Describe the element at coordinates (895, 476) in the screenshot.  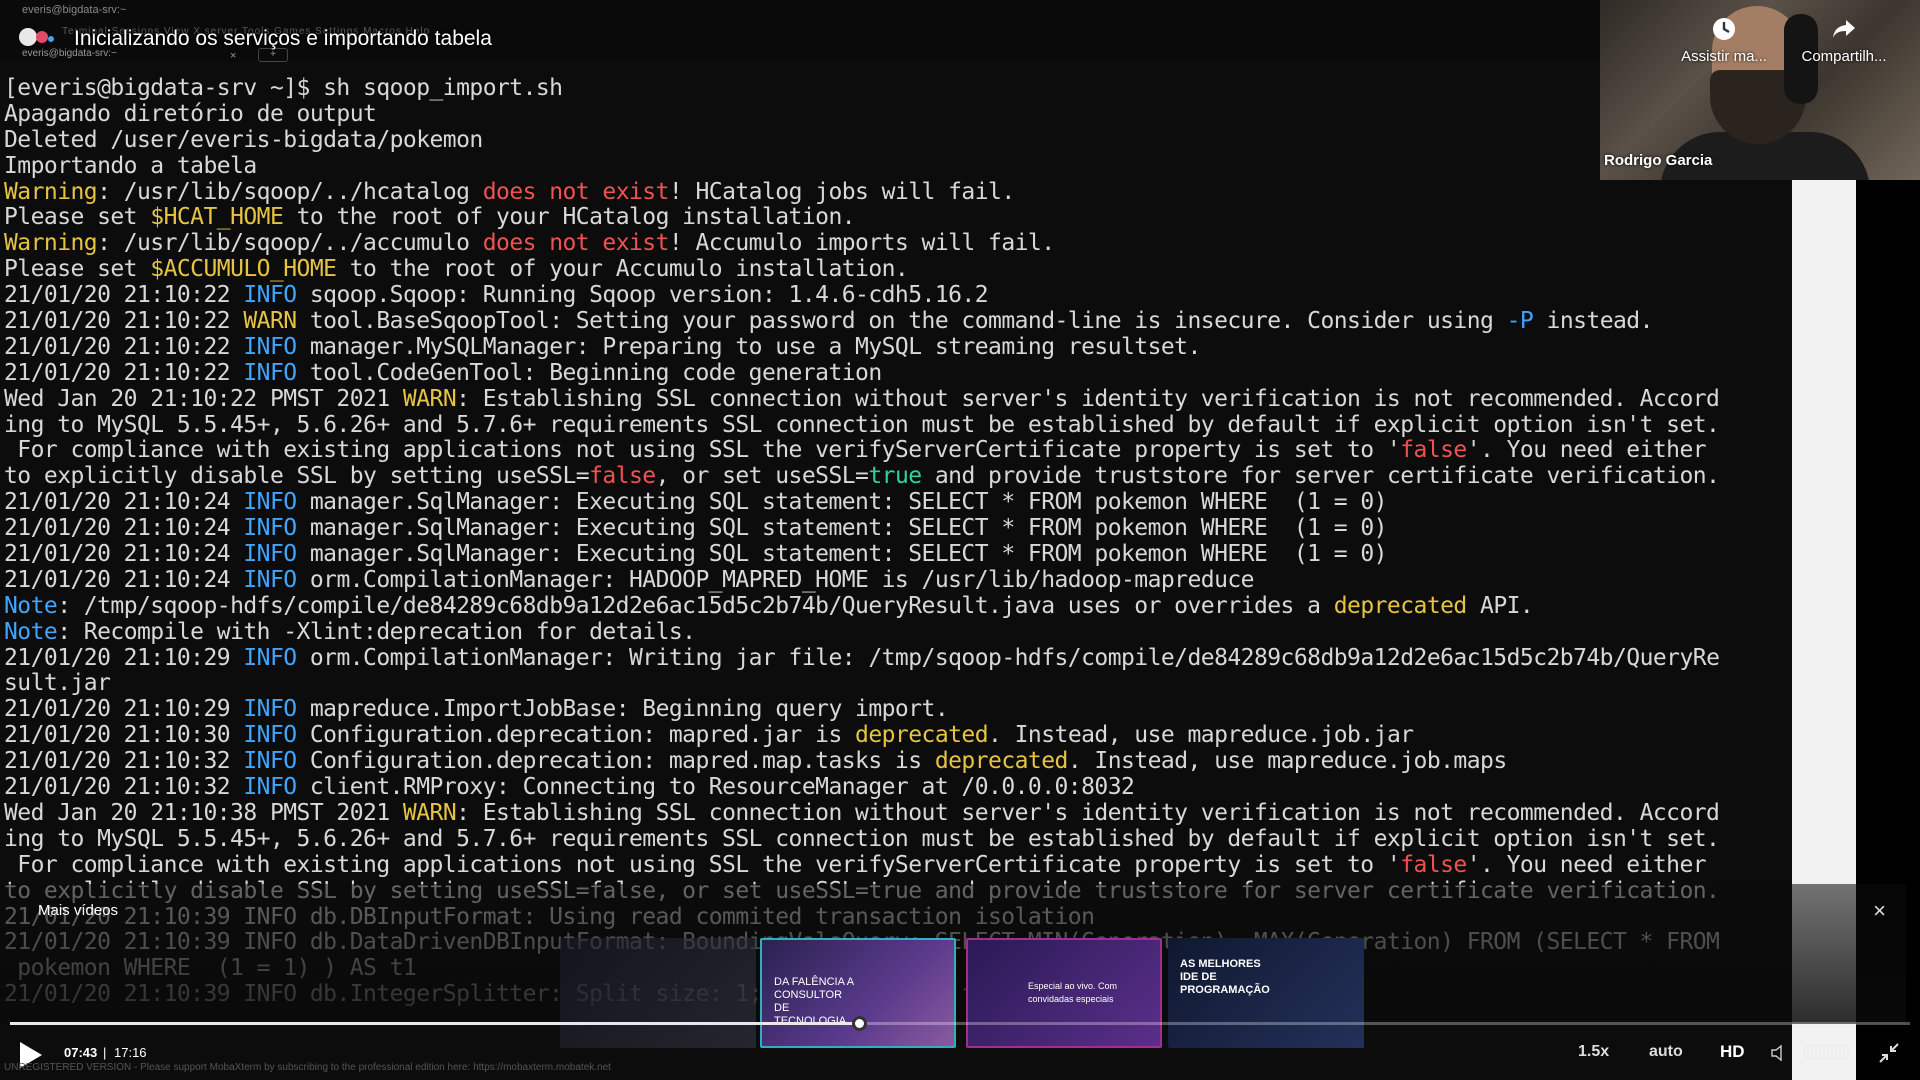
I see `terminal-text: true` at that location.